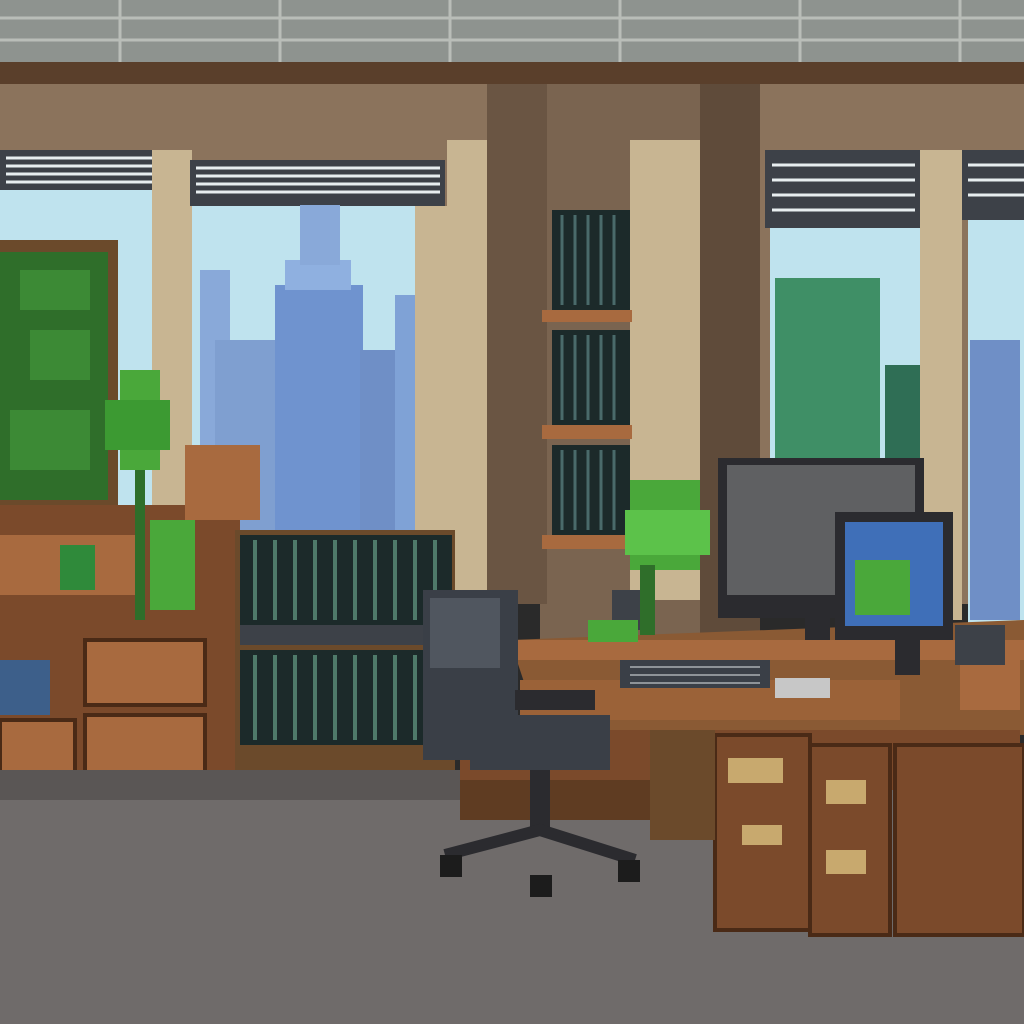 Image resolution: width=1024 pixels, height=1024 pixels. I want to click on low-bookcase, so click(345, 650).